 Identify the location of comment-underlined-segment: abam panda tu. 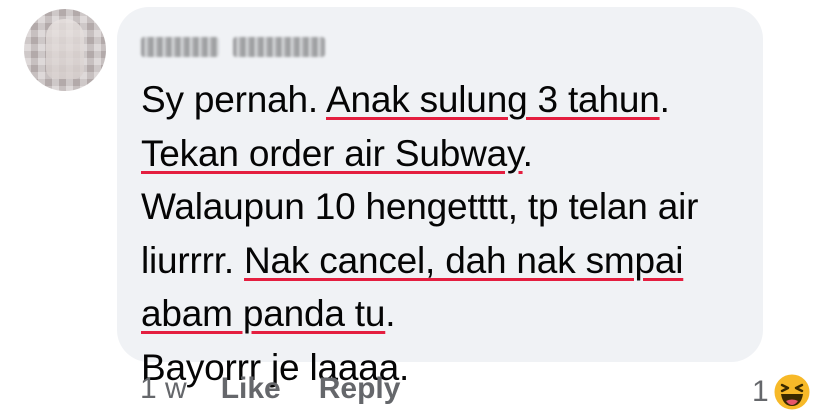
(263, 313).